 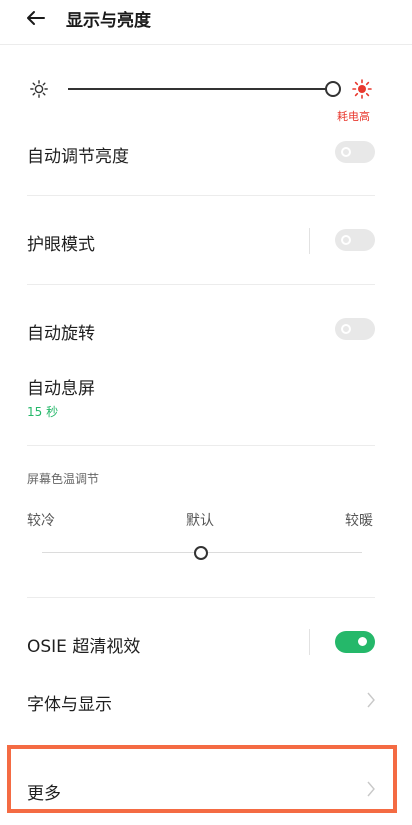 I want to click on brightness-warning: 耗电高, so click(x=353, y=116).